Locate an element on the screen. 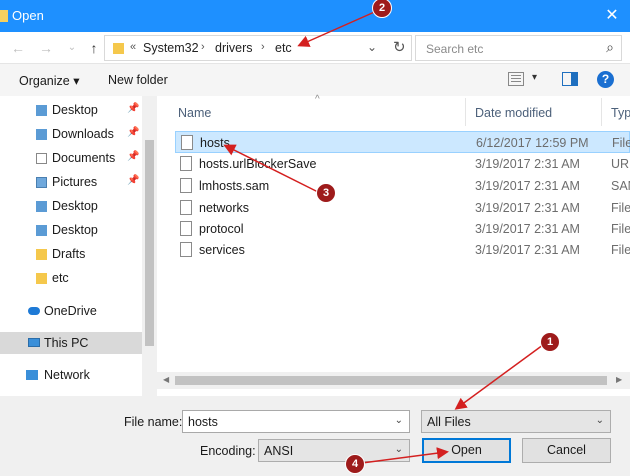 The height and width of the screenshot is (476, 630). arrow-to-filetype is located at coordinates (501, 375).